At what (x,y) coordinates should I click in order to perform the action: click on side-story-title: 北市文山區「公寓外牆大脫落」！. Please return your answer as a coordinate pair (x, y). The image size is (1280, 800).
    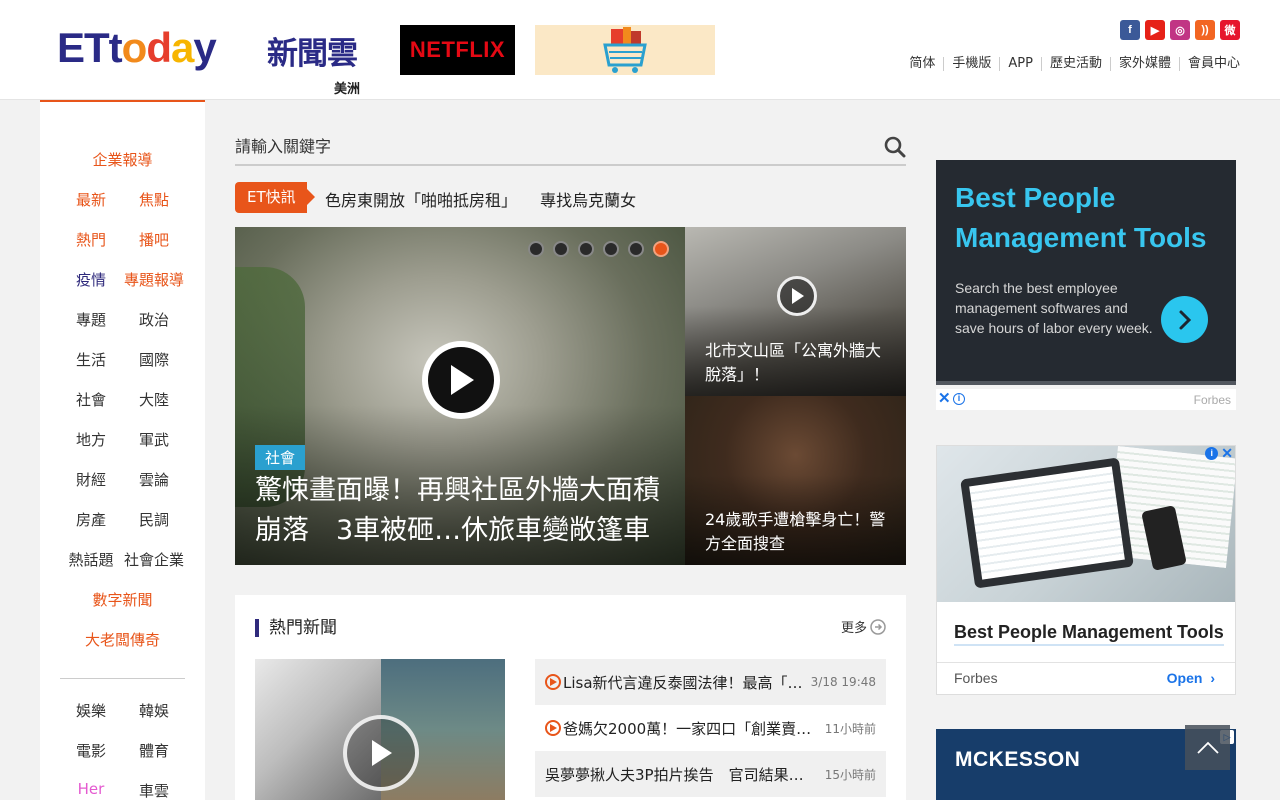
    Looking at the image, I should click on (800, 363).